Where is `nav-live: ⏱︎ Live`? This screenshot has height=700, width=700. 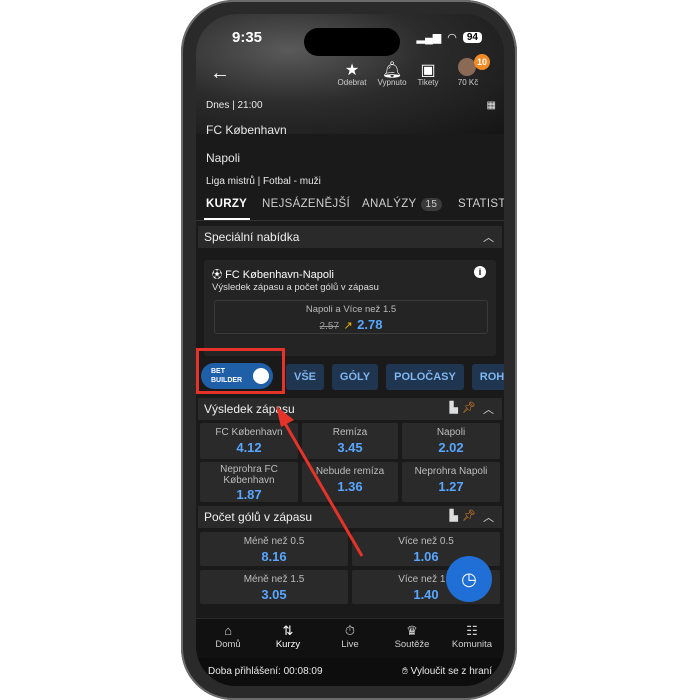
nav-live: ⏱︎ Live is located at coordinates (350, 636).